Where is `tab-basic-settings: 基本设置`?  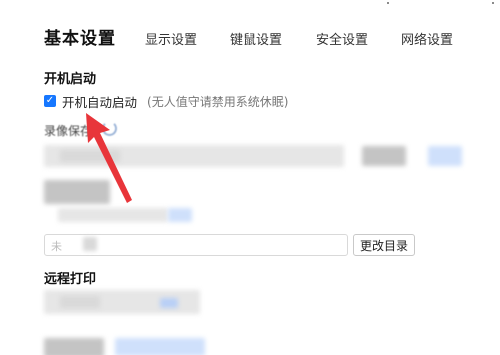 tab-basic-settings: 基本设置 is located at coordinates (80, 36).